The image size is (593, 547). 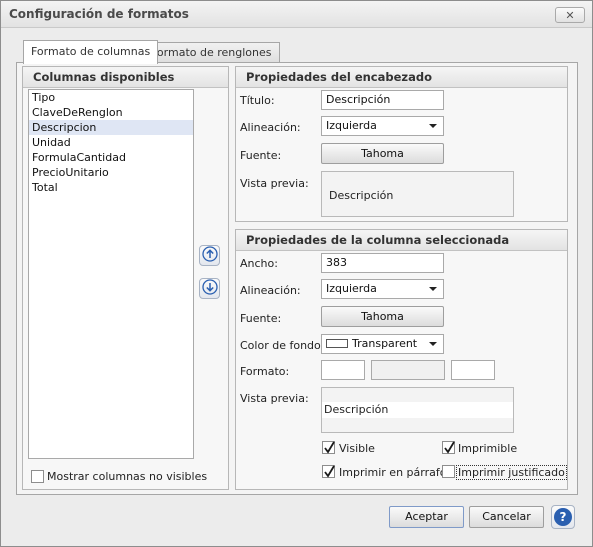 I want to click on tab-row-format: Formato de renglones, so click(x=211, y=52).